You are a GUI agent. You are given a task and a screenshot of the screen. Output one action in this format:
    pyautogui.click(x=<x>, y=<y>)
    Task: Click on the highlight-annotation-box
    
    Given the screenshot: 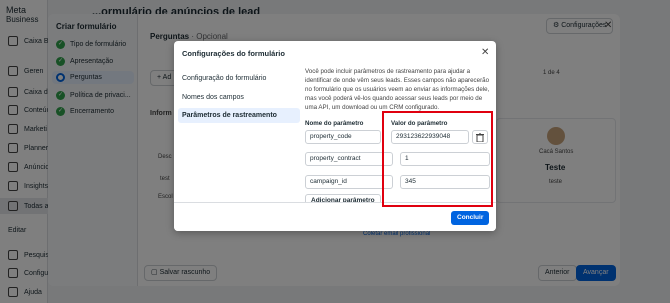 What is the action you would take?
    pyautogui.click(x=437, y=159)
    